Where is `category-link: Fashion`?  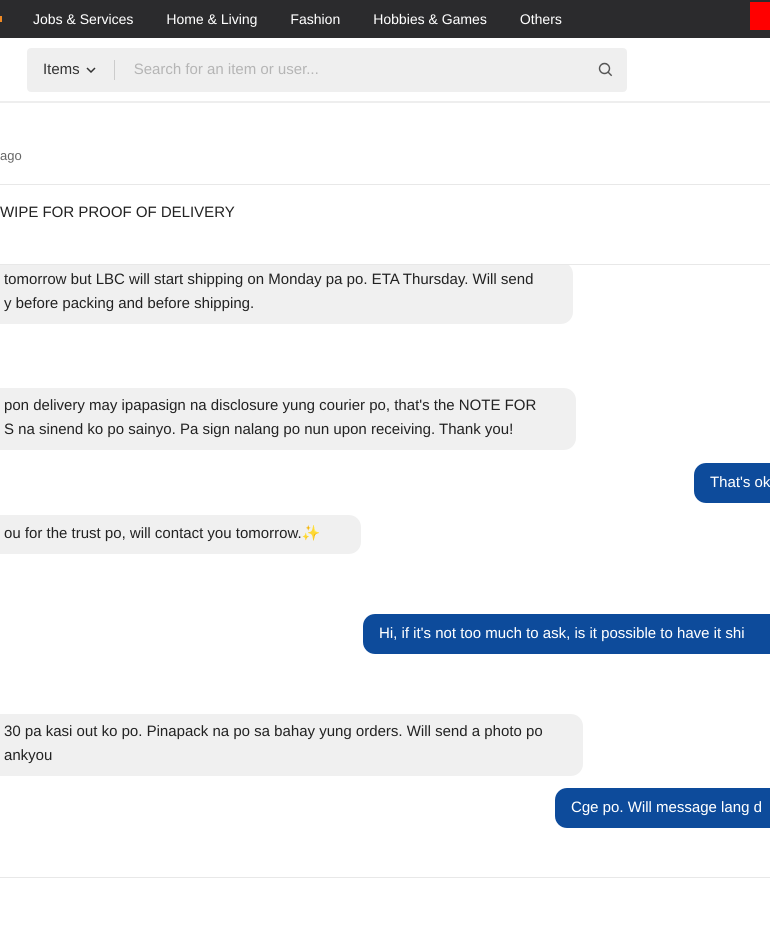 category-link: Fashion is located at coordinates (315, 19).